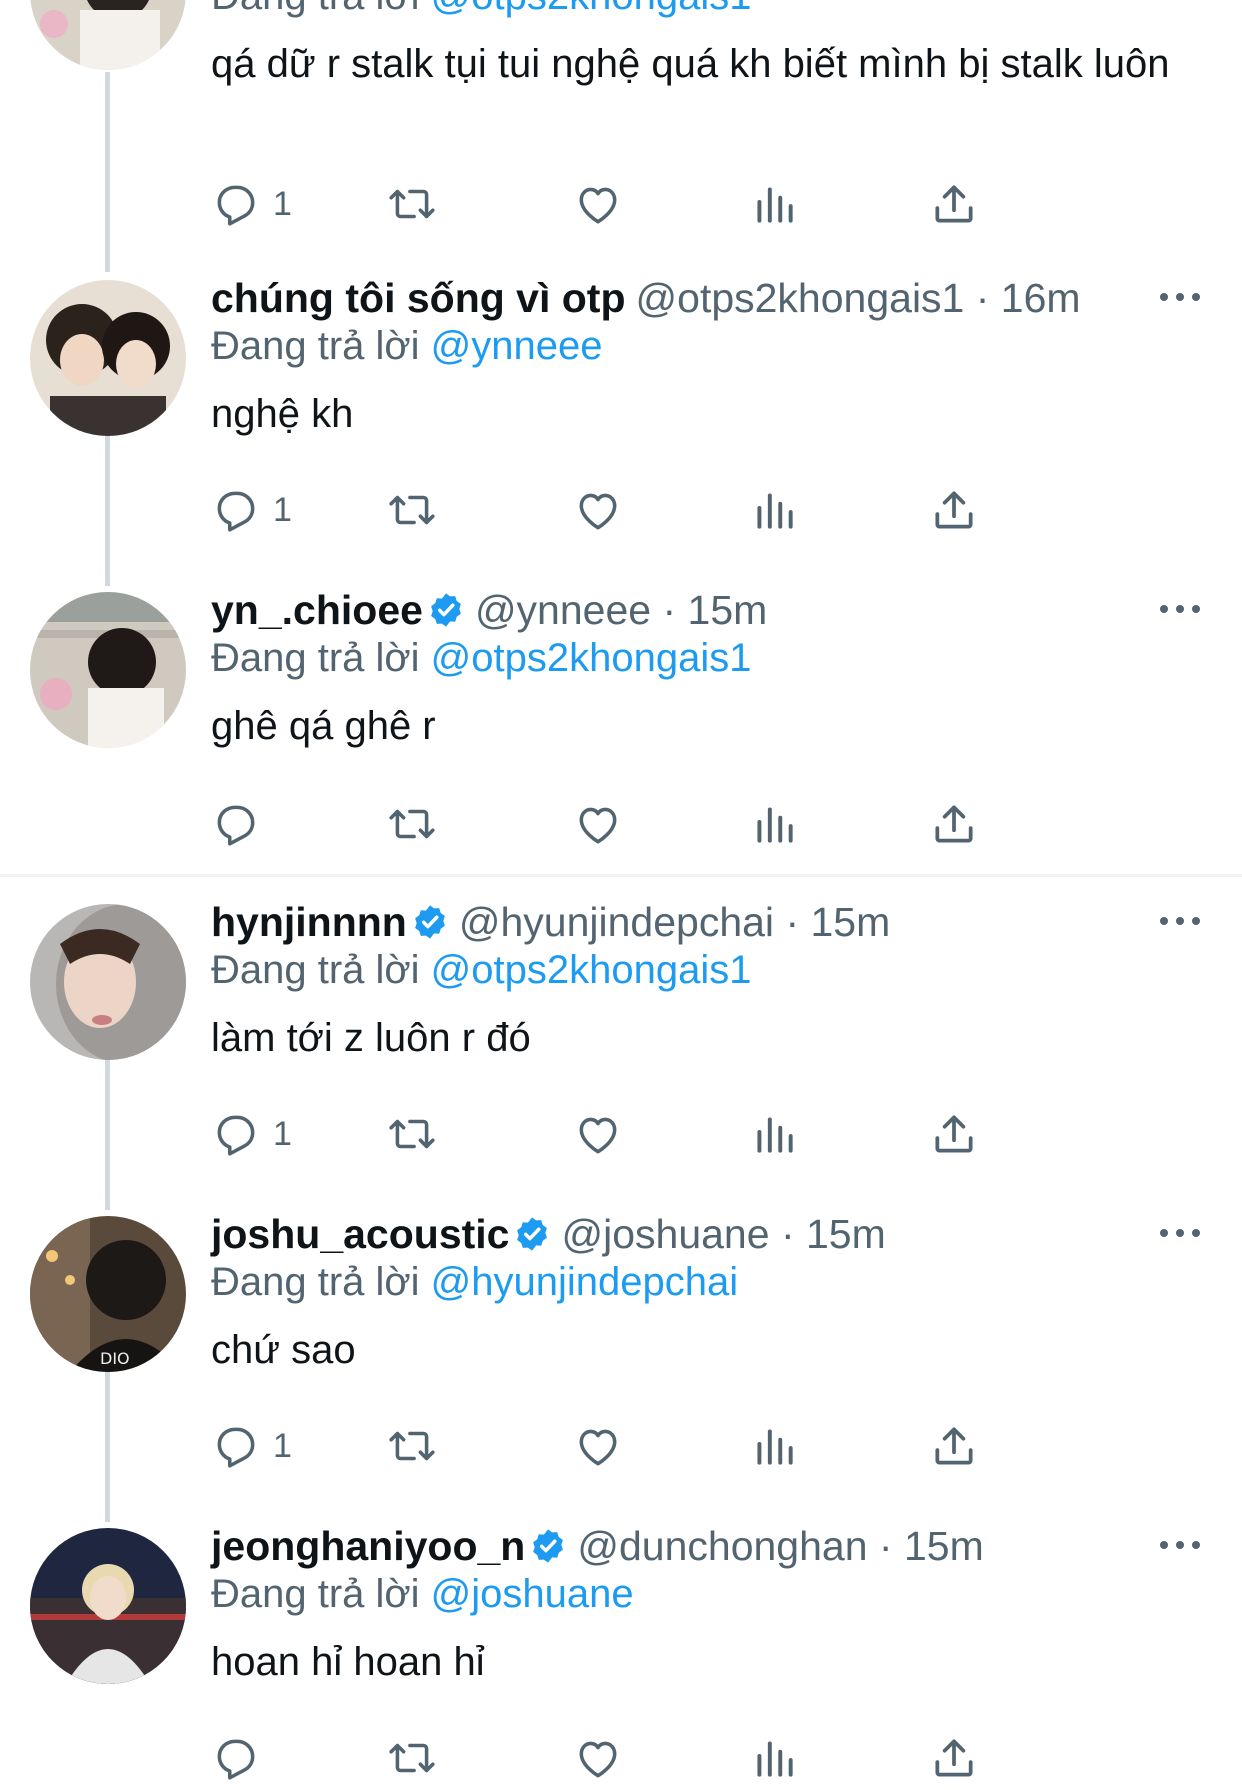  I want to click on tweet-header: jeonghaniyoo_n @dunchonghan · 15m, so click(597, 1546).